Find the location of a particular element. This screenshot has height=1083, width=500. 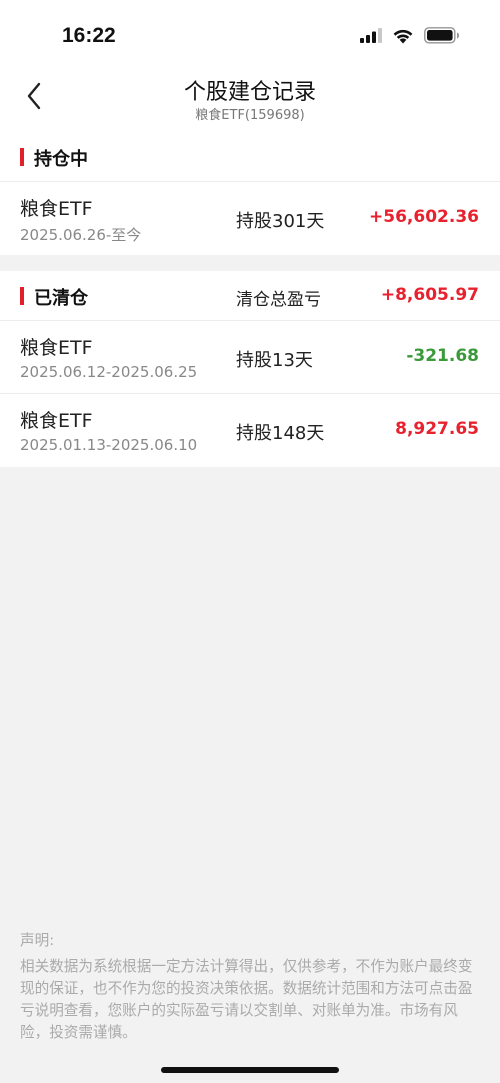

closed-header: 已清仓 清仓总盈亏 +8,605.97 is located at coordinates (250, 296).